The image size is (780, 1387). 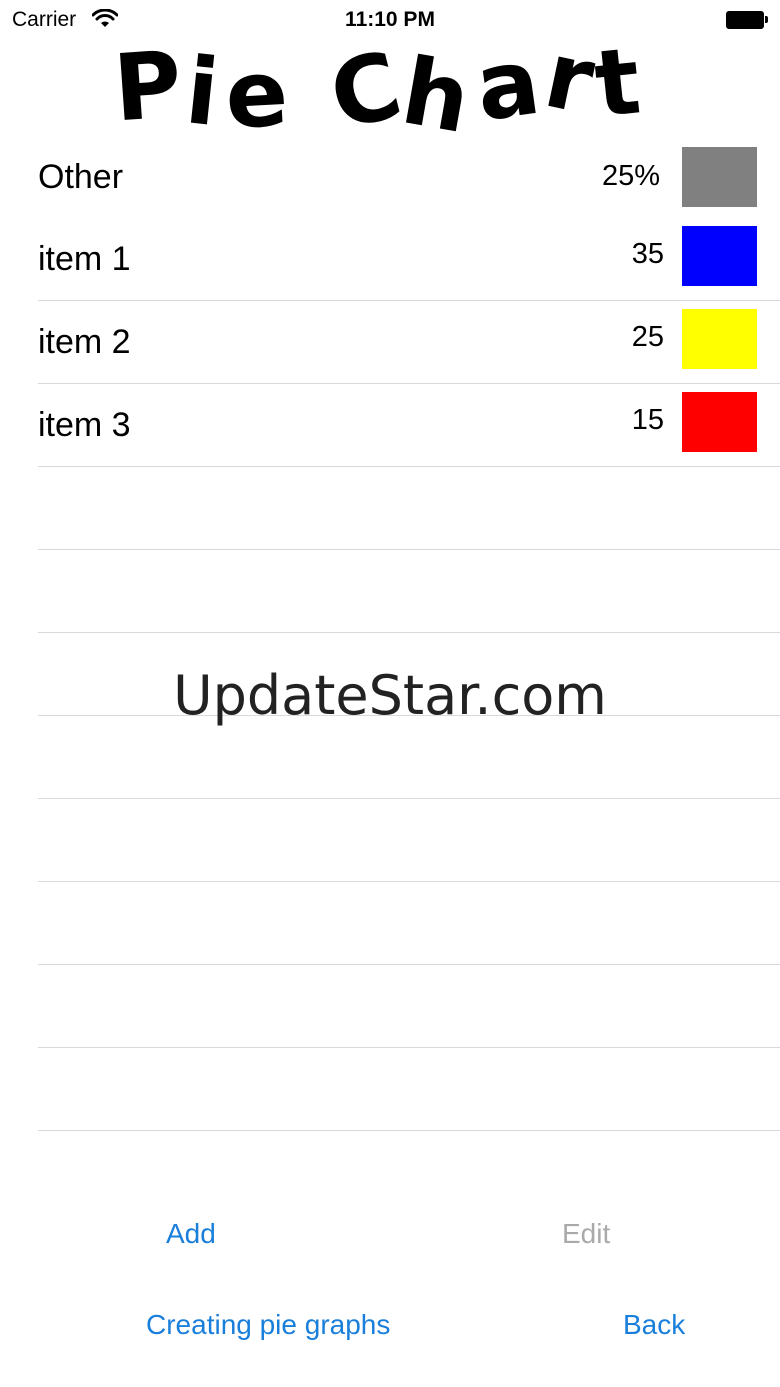 What do you see at coordinates (268, 1325) in the screenshot?
I see `creating-pie-graphs-button: Creating pie graphs` at bounding box center [268, 1325].